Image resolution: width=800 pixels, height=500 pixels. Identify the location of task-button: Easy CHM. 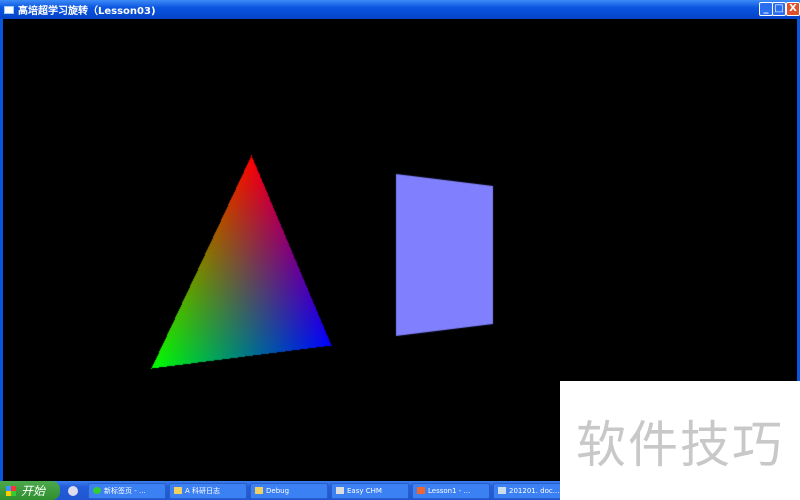
(370, 490).